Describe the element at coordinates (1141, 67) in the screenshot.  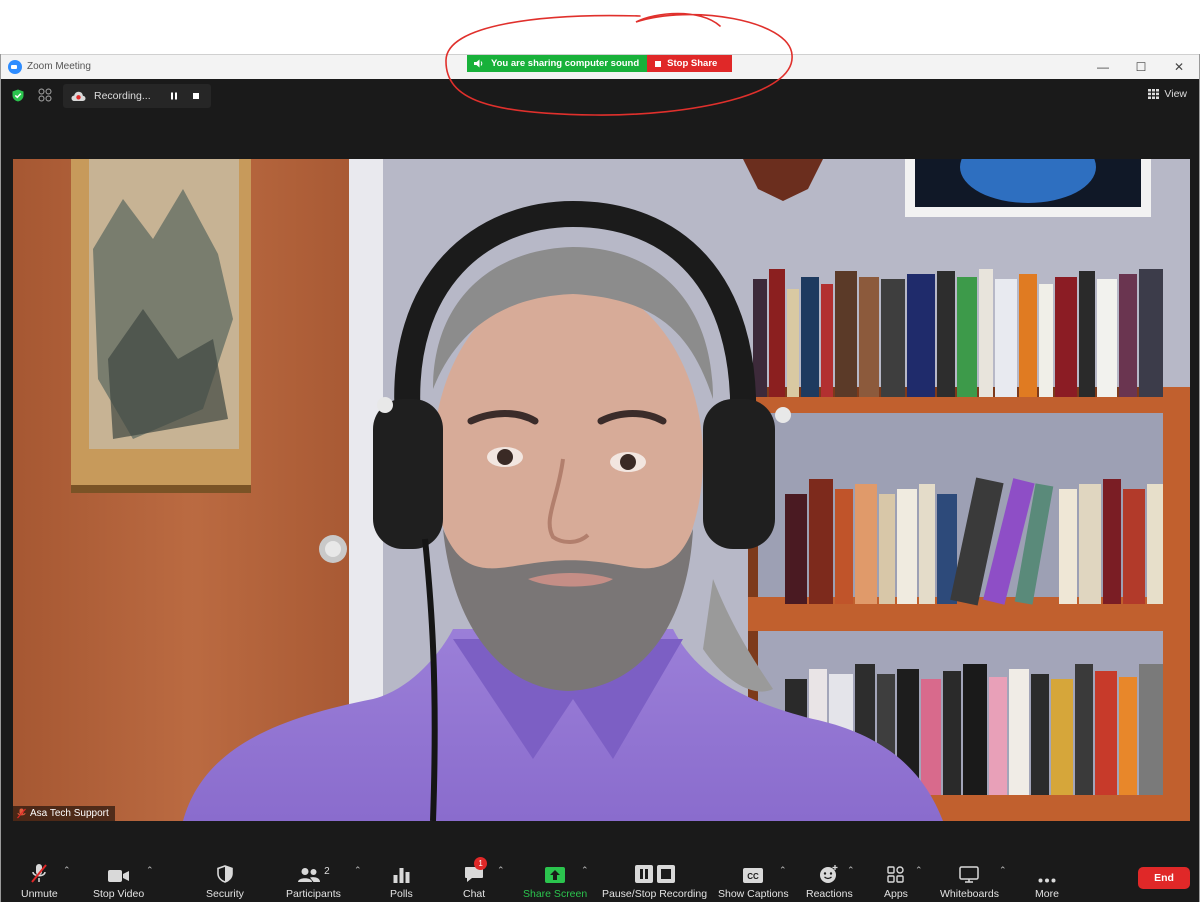
I see `maximize-button: ☐` at that location.